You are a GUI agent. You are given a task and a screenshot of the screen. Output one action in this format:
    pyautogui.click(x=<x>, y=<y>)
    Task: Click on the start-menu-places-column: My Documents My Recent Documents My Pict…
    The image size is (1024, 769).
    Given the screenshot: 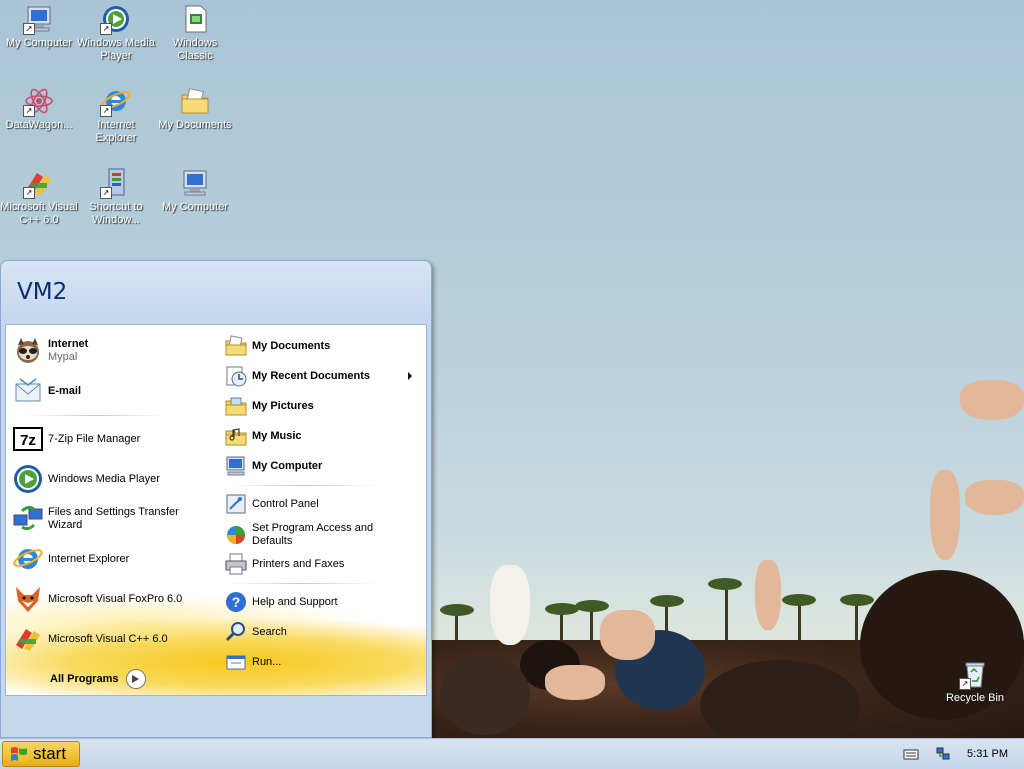 What is the action you would take?
    pyautogui.click(x=322, y=510)
    